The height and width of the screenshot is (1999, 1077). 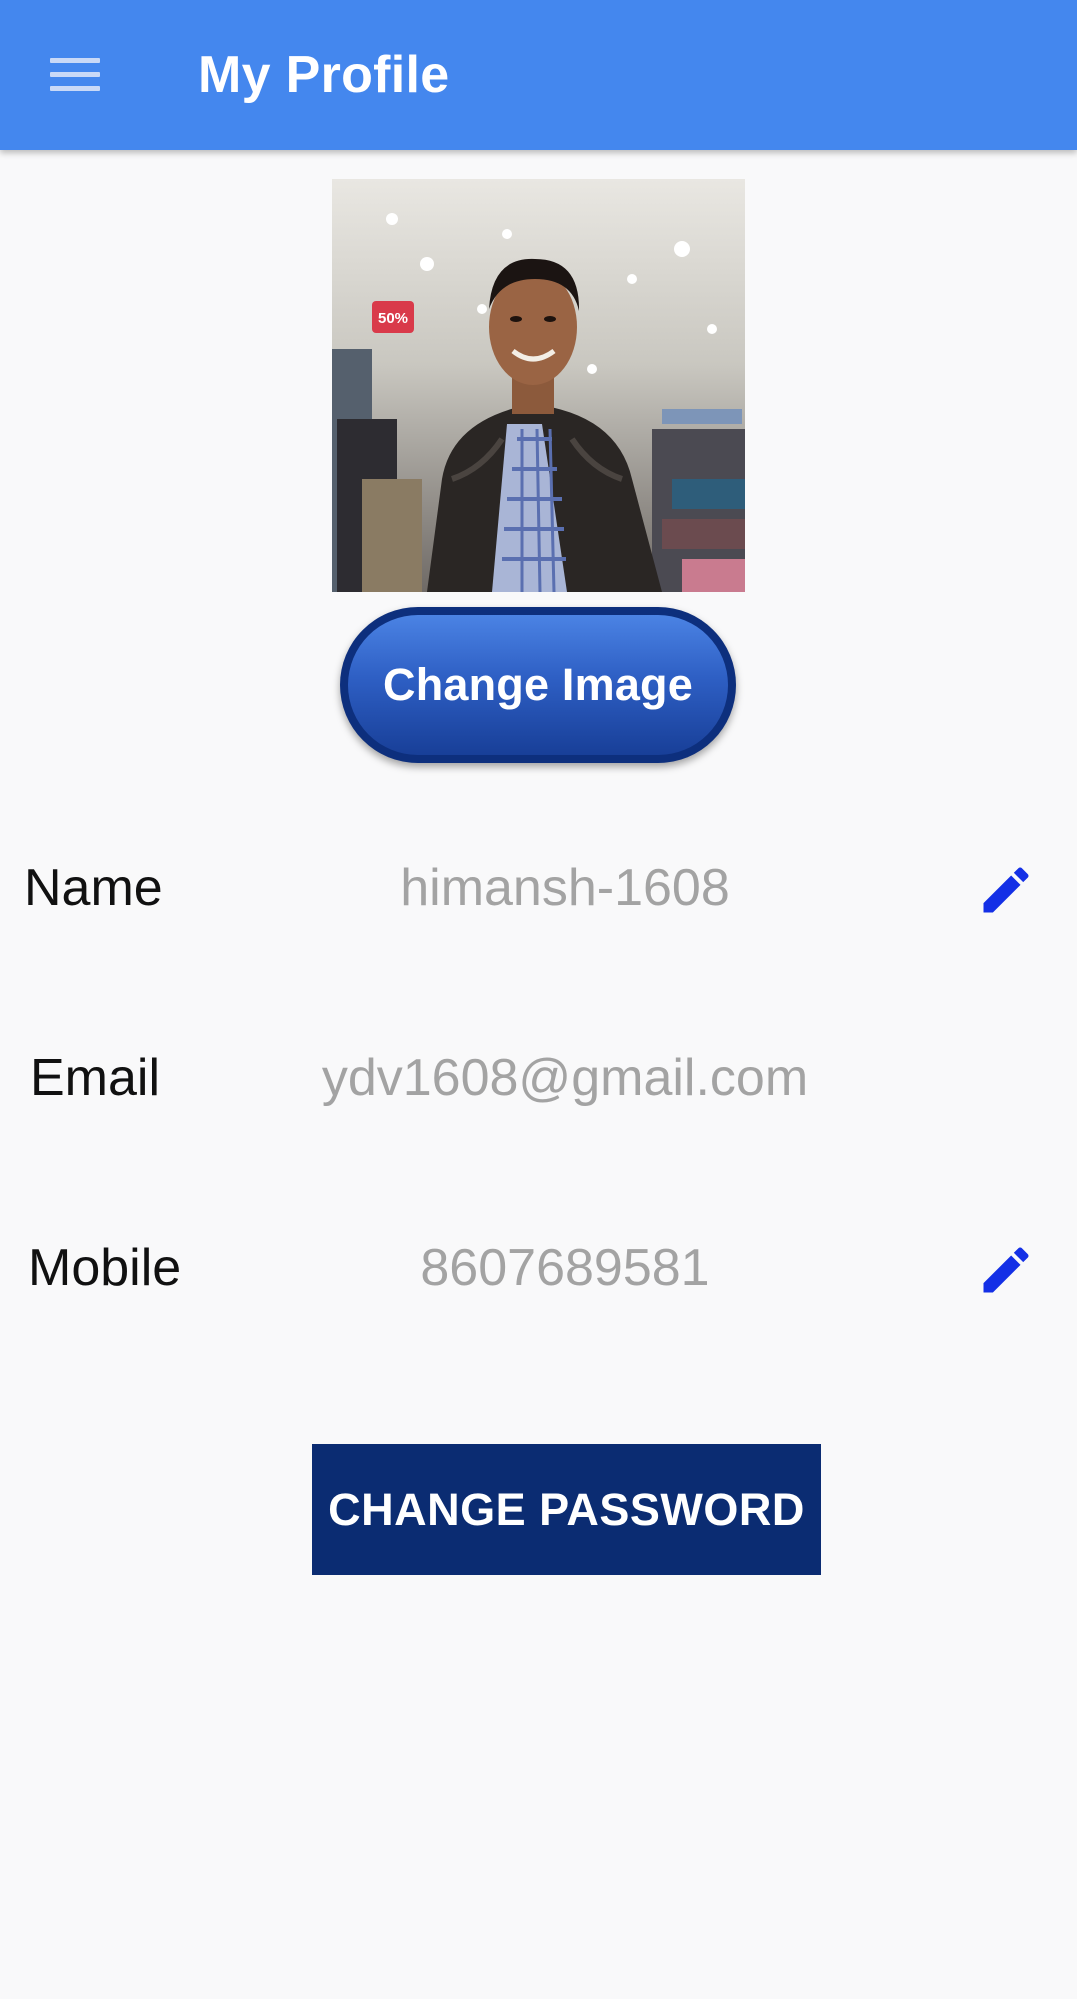 I want to click on svg-text: 50%, so click(x=393, y=318).